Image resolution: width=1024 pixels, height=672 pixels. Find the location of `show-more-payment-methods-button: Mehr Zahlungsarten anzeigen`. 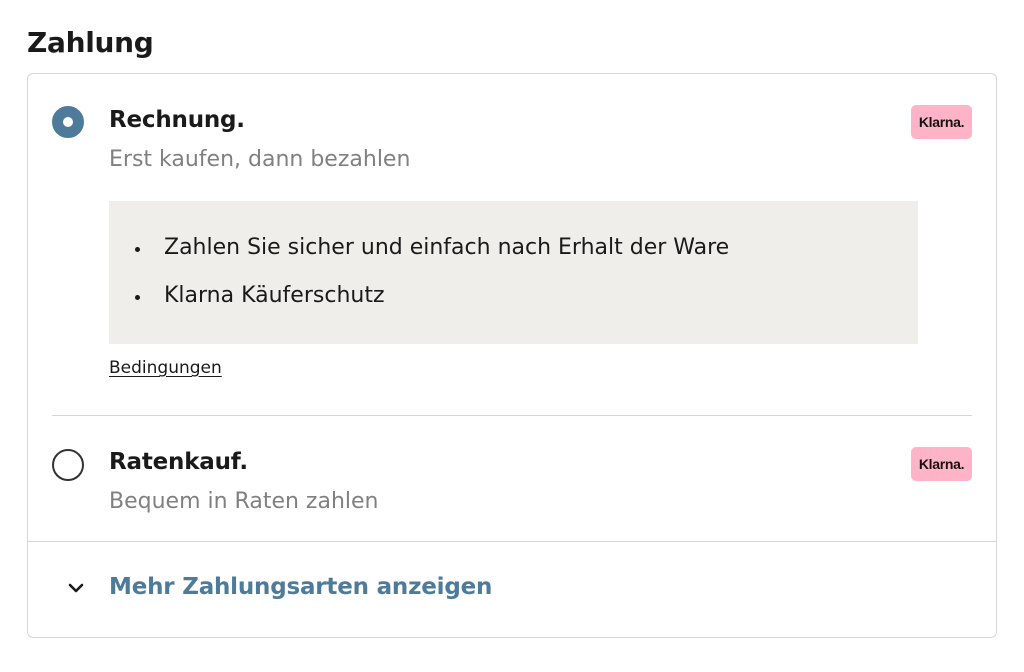

show-more-payment-methods-button: Mehr Zahlungsarten anzeigen is located at coordinates (512, 590).